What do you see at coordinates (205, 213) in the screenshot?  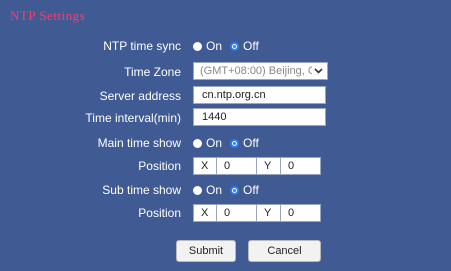 I see `sub-position-x-label: X` at bounding box center [205, 213].